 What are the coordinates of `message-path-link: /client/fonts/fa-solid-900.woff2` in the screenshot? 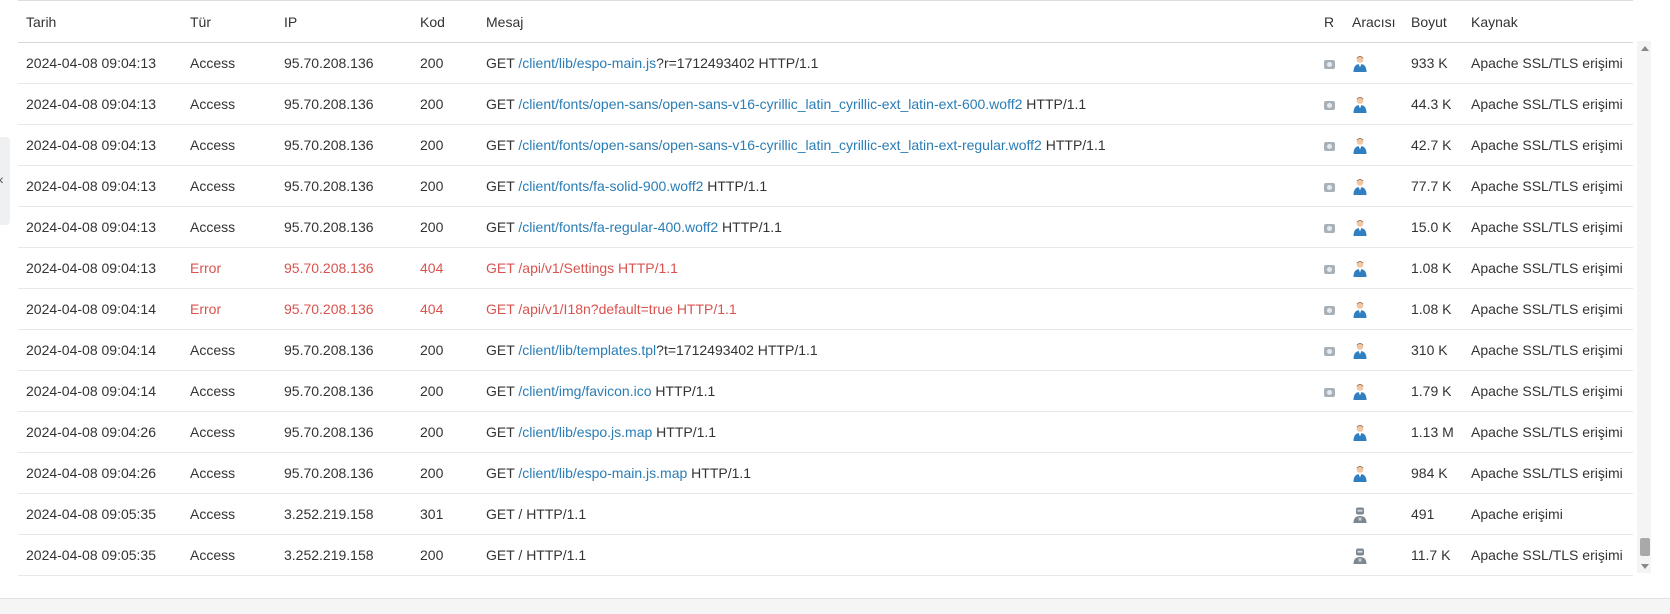 It's located at (610, 186).